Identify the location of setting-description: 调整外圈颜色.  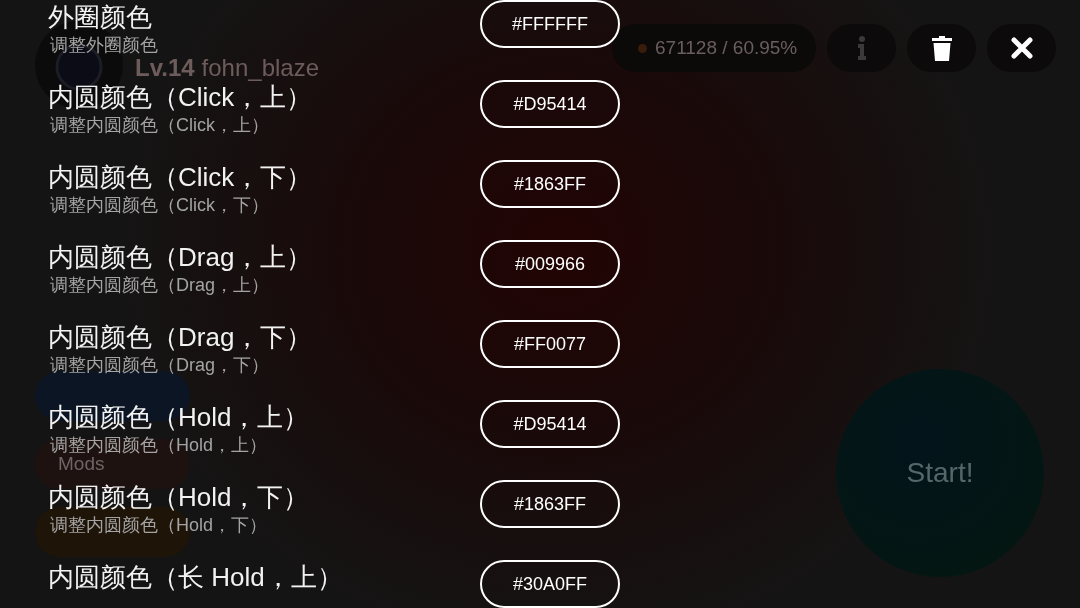
(104, 45).